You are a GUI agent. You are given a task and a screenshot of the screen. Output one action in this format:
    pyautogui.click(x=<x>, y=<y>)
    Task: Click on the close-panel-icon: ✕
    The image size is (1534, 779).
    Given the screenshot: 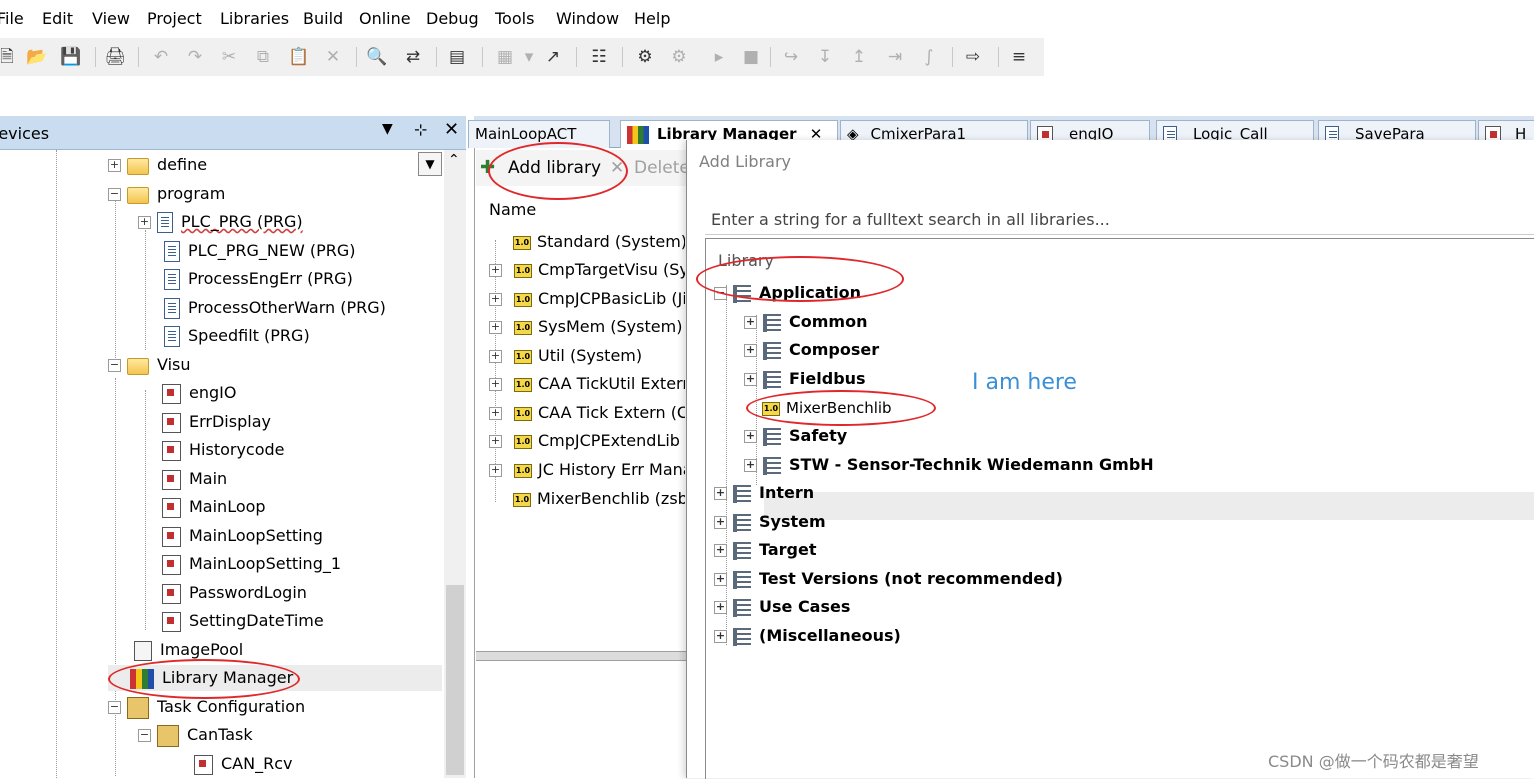 What is the action you would take?
    pyautogui.click(x=451, y=129)
    